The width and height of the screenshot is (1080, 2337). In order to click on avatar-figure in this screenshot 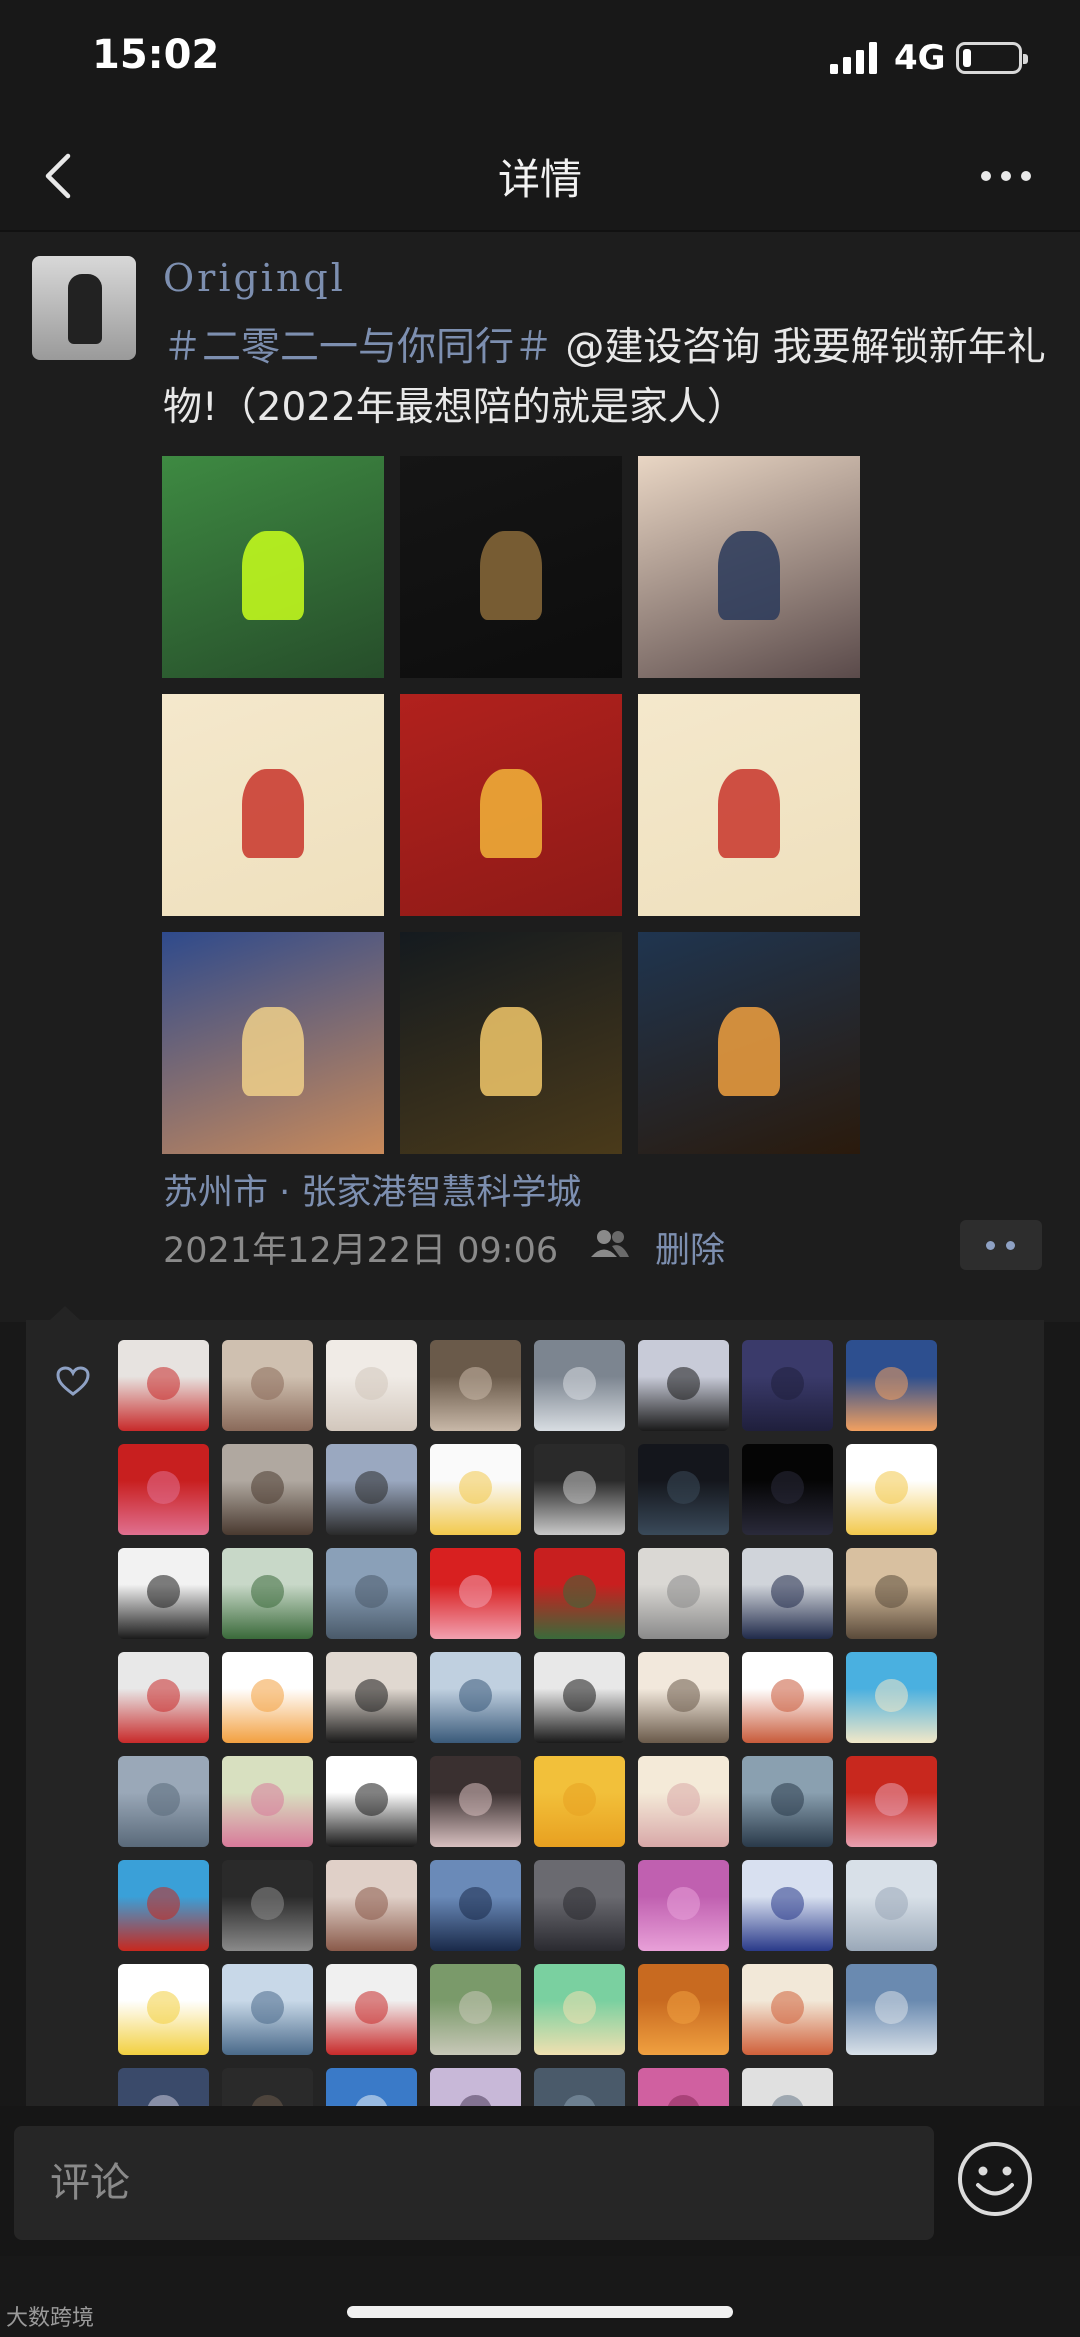, I will do `click(85, 309)`.